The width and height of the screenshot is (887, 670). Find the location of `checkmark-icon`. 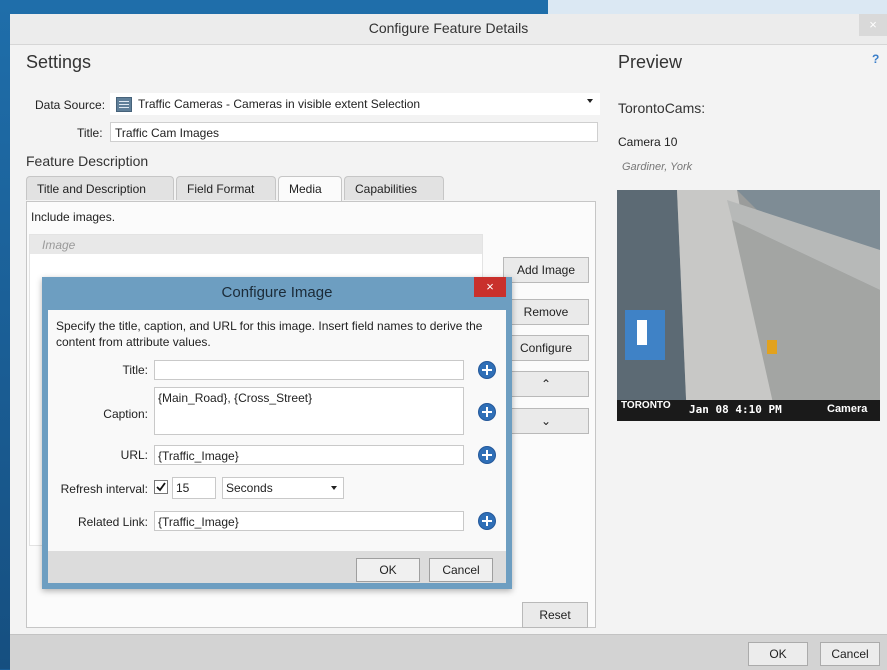

checkmark-icon is located at coordinates (161, 487).